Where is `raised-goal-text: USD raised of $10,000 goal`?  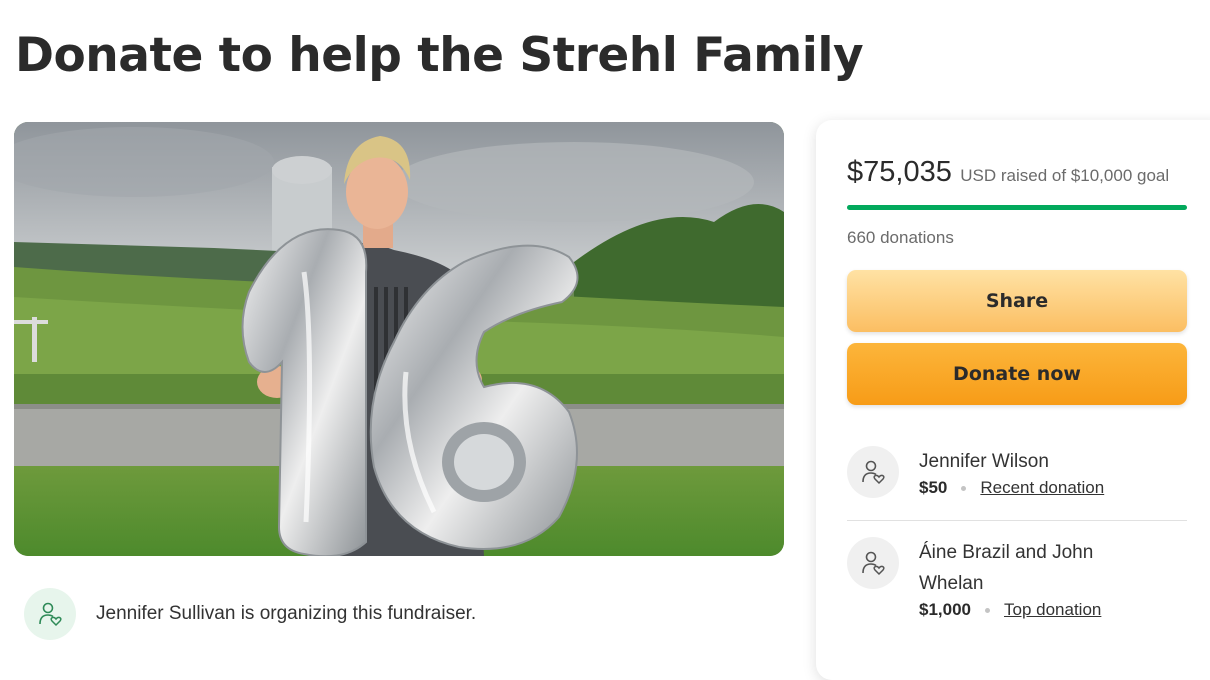 raised-goal-text: USD raised of $10,000 goal is located at coordinates (1065, 175).